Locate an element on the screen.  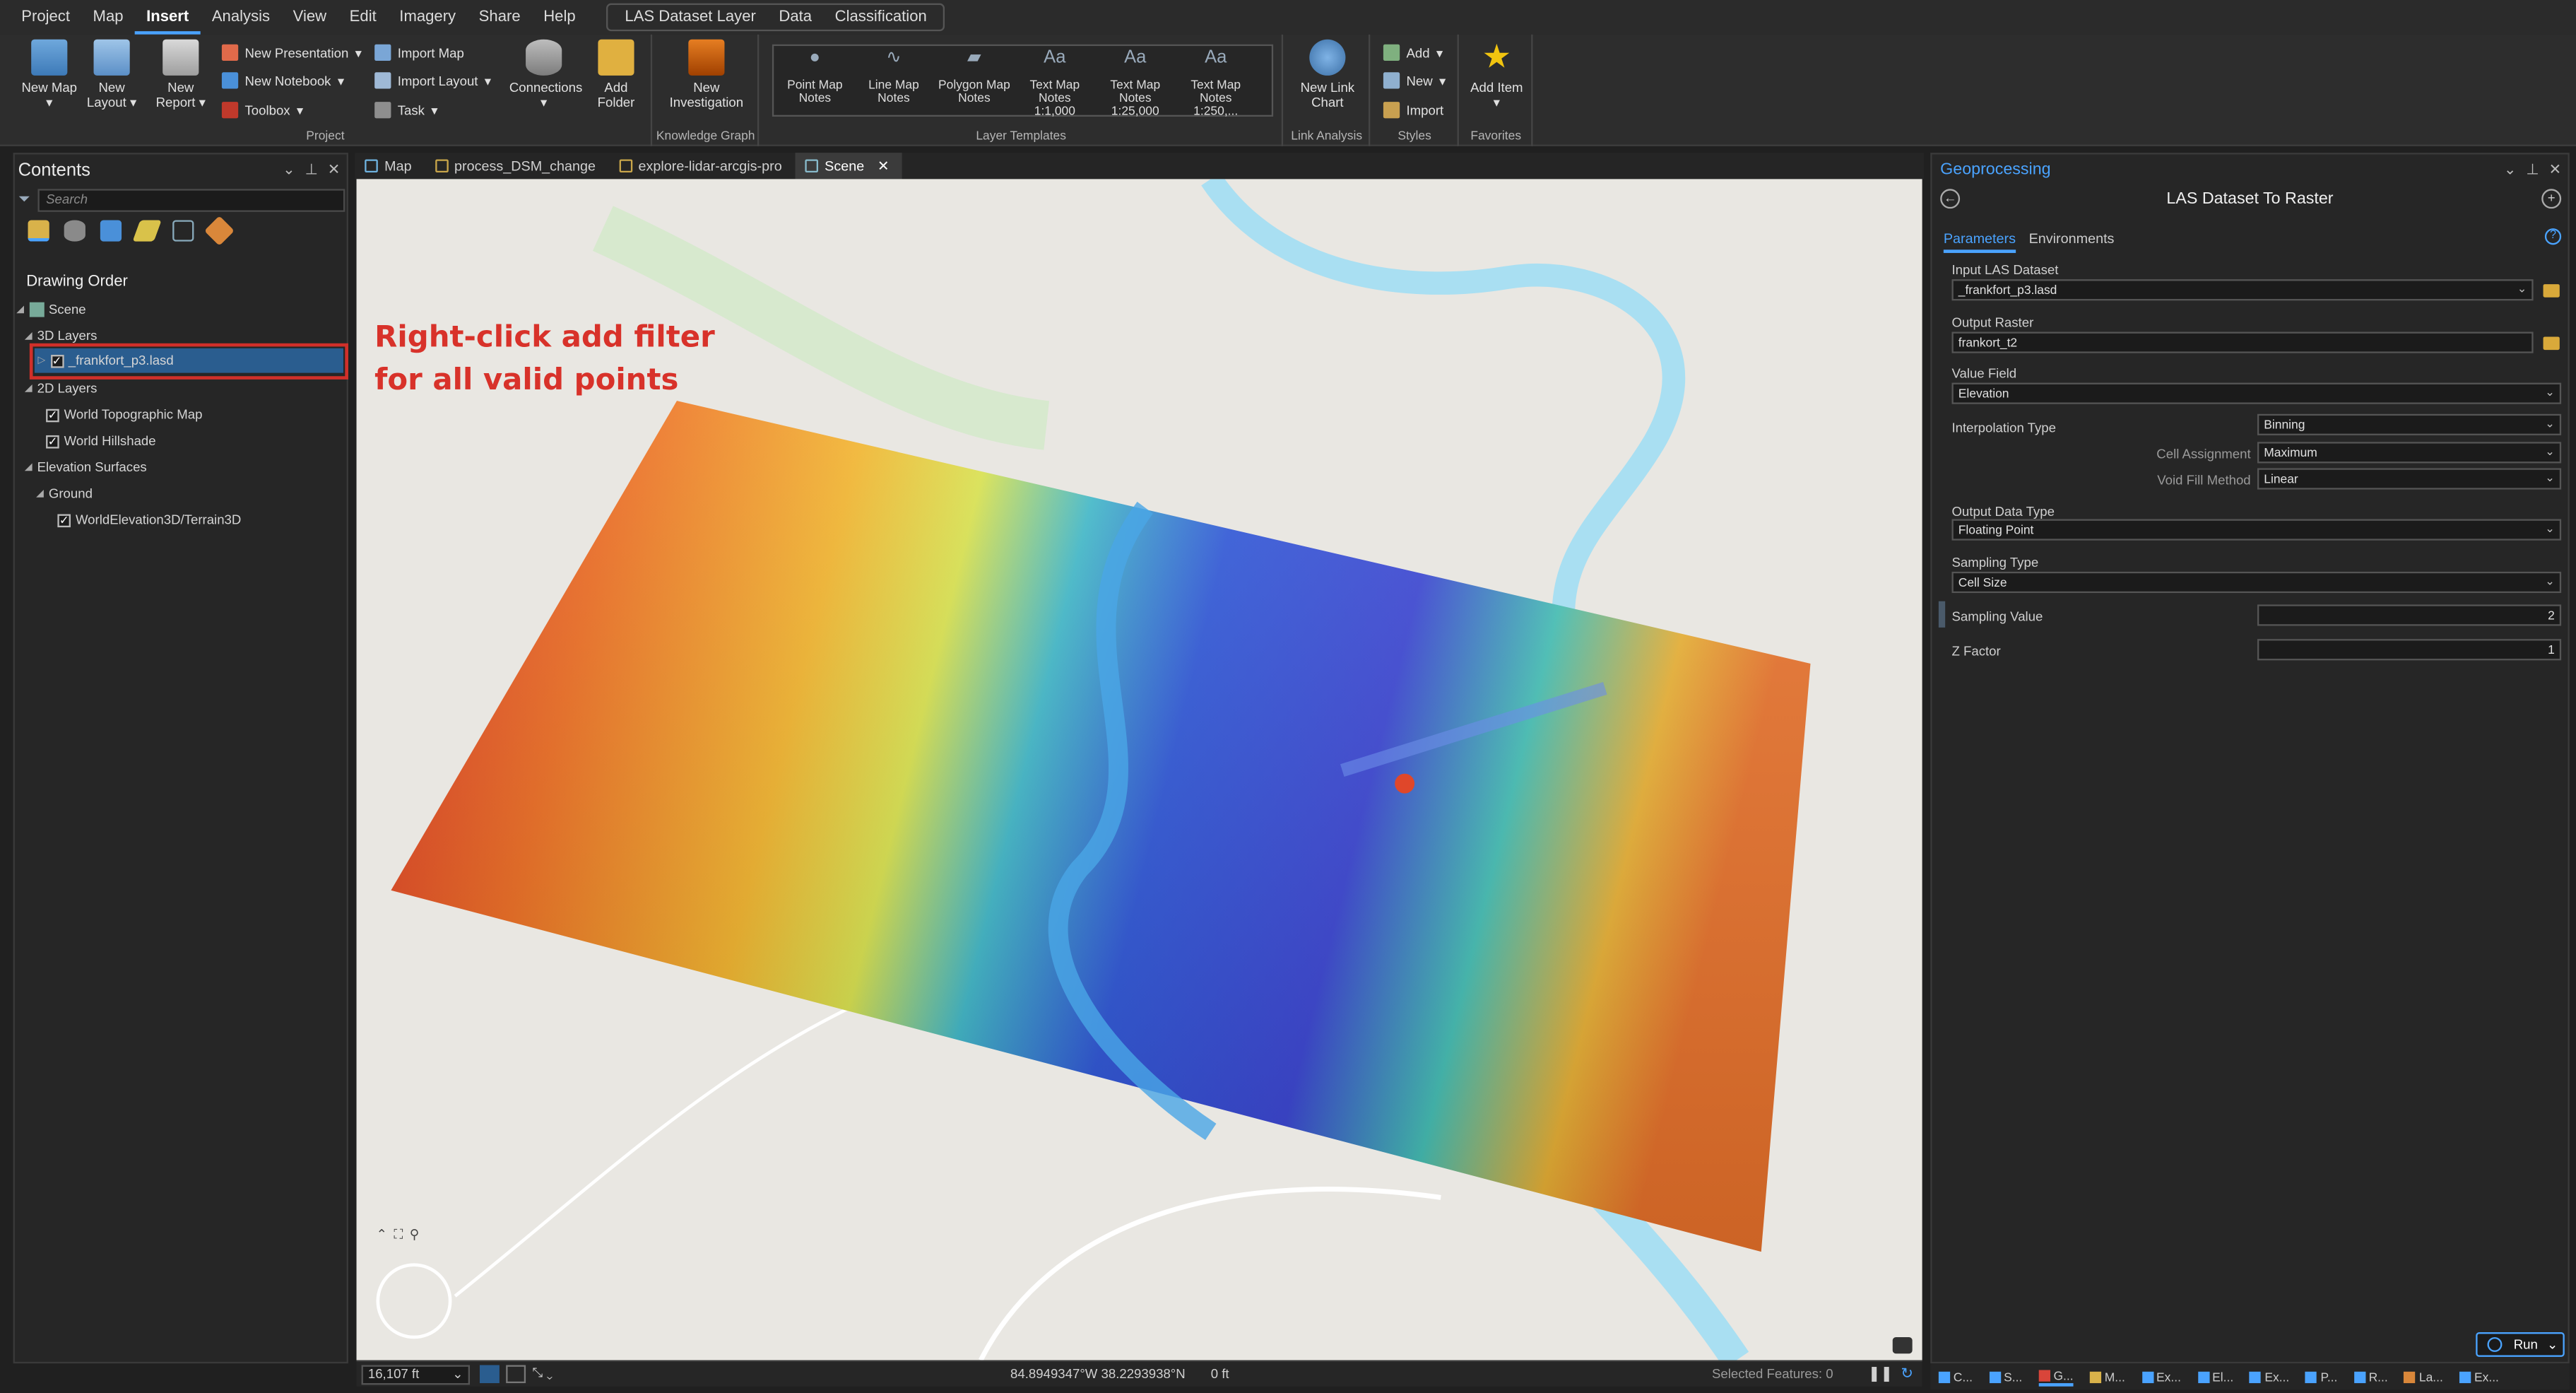
labeling-icon is located at coordinates (219, 231).